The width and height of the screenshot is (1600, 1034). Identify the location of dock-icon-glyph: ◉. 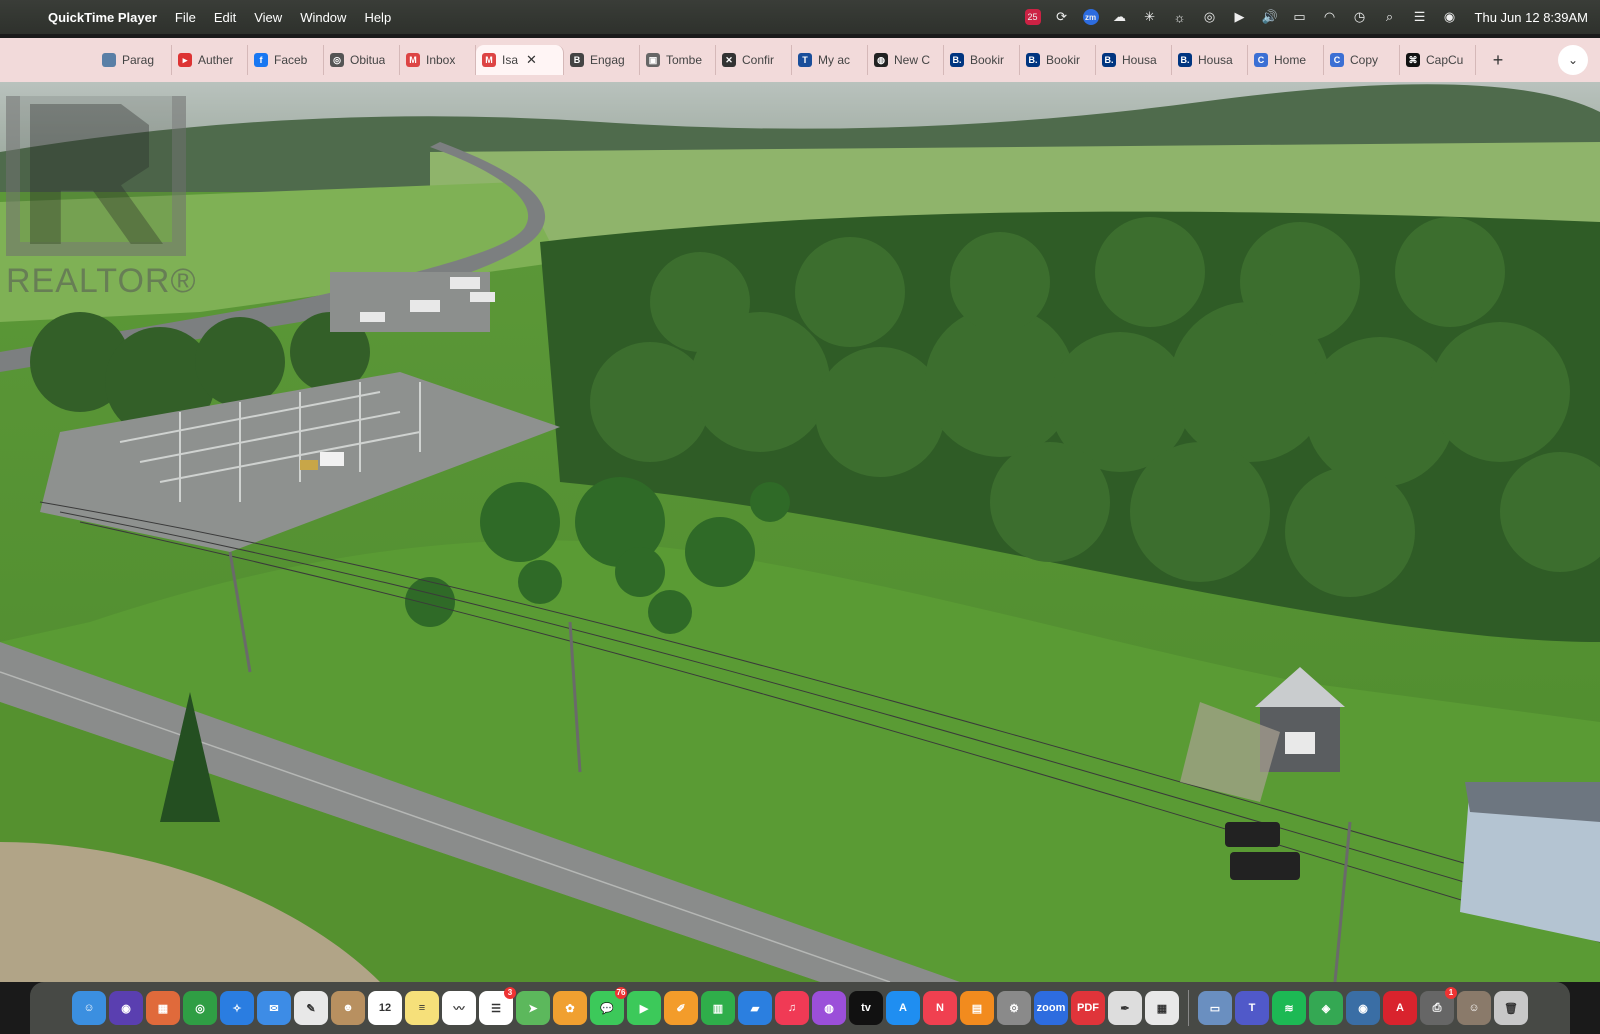
(1363, 1008).